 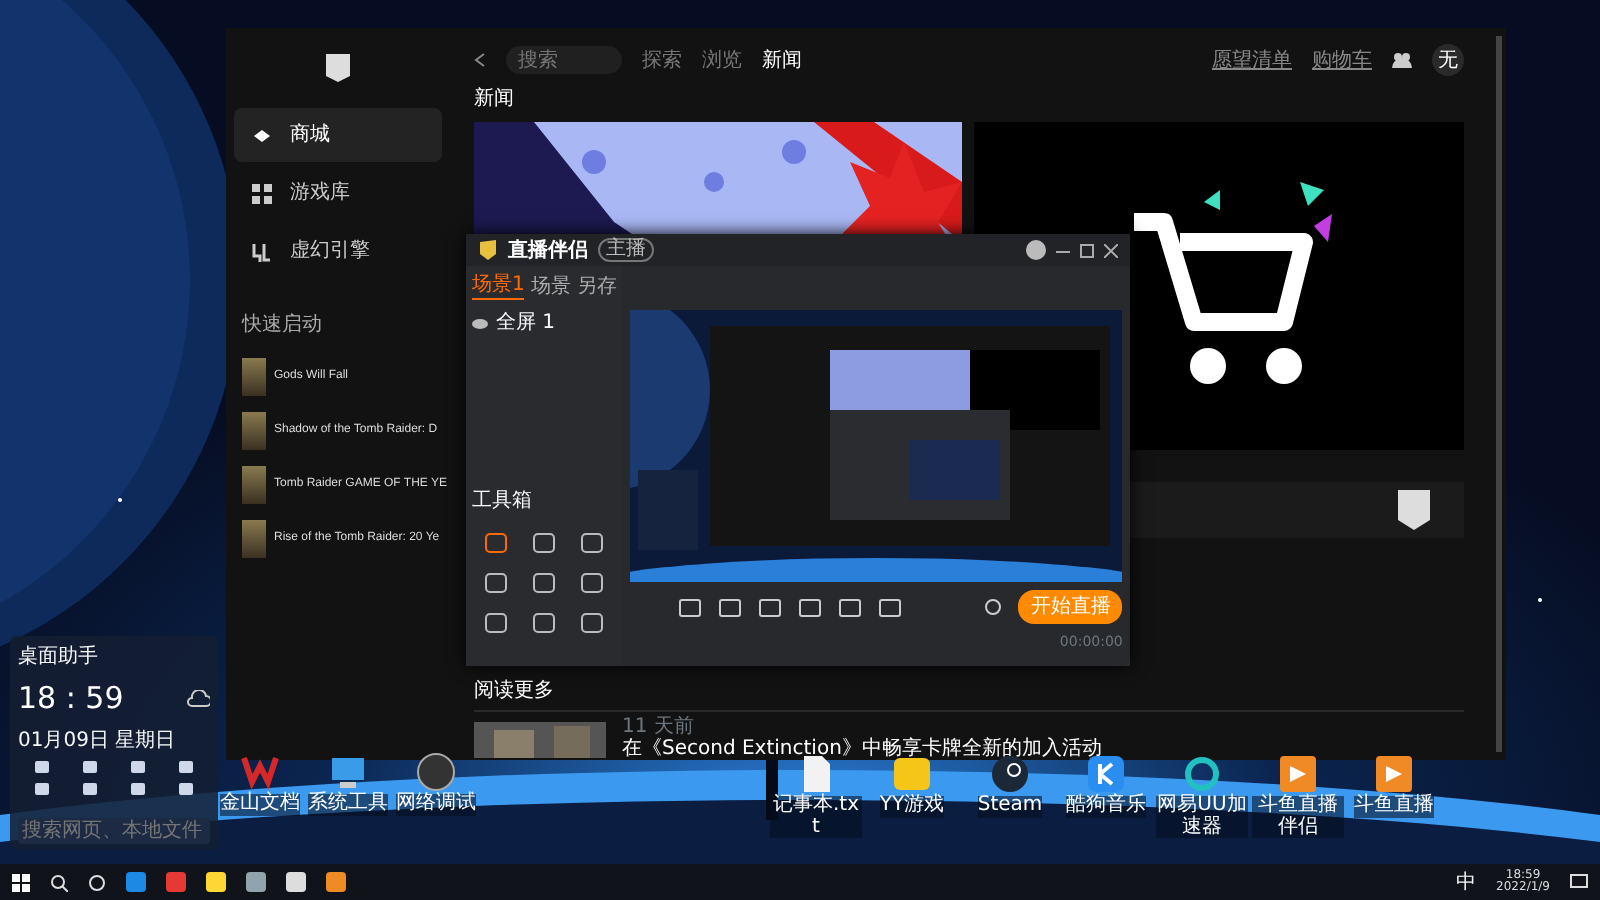 I want to click on search-field: 搜索, so click(x=564, y=60).